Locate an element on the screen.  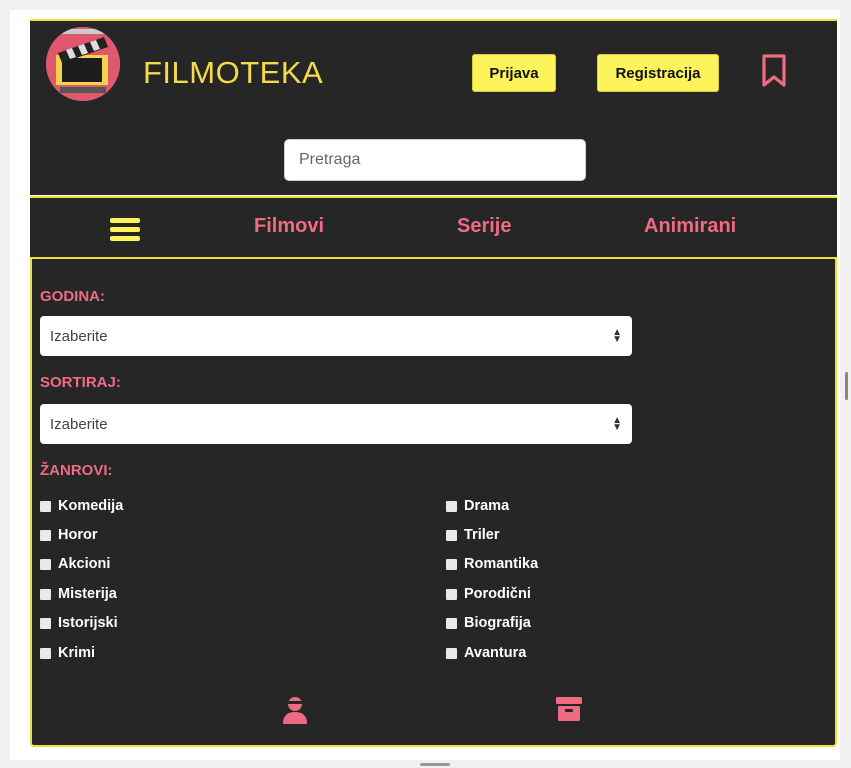
login-button: Prijava is located at coordinates (514, 73).